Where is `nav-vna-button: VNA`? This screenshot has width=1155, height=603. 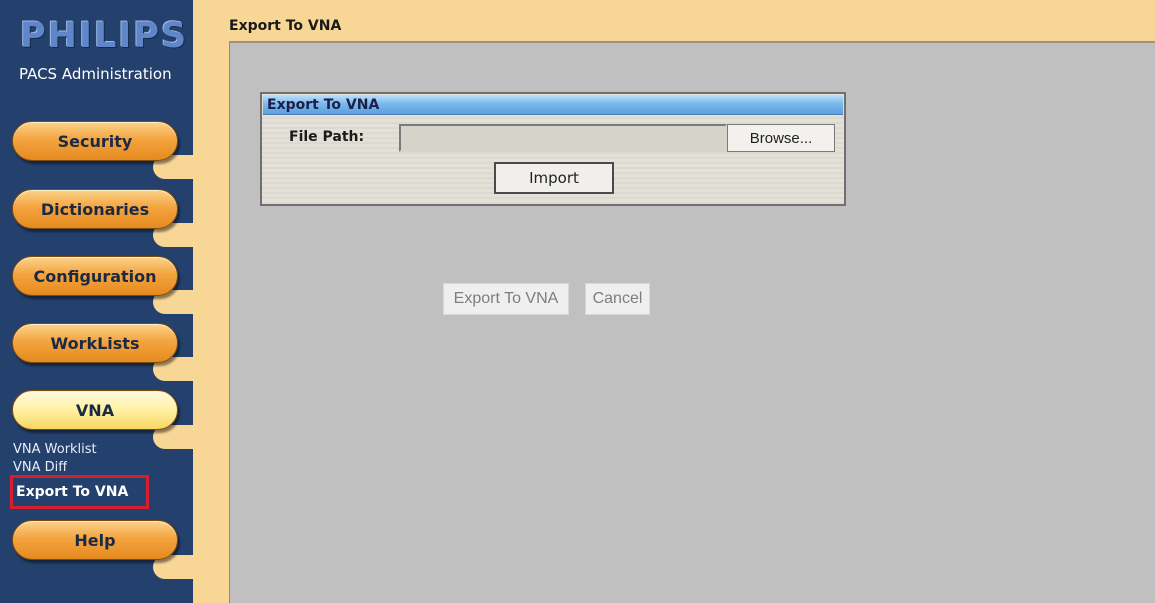 nav-vna-button: VNA is located at coordinates (95, 410).